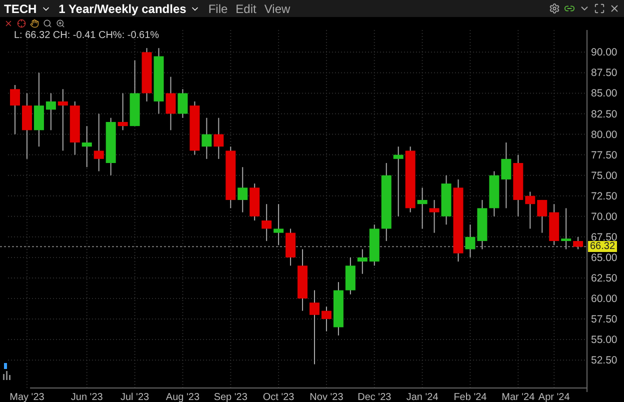  Describe the element at coordinates (87, 36) in the screenshot. I see `quote-line: L: 66.32 CH: -0.41 CH%: -0.61%` at that location.